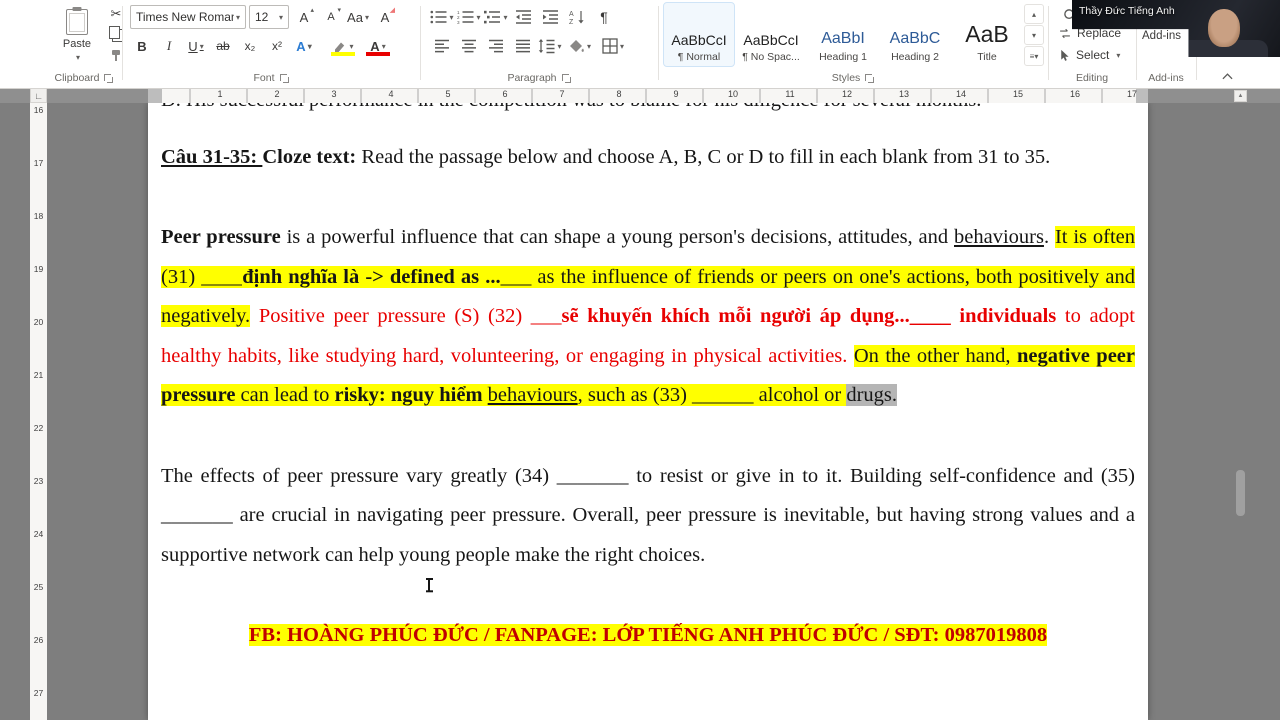 The image size is (1280, 720). Describe the element at coordinates (277, 94) in the screenshot. I see `ruler-number: 2` at that location.